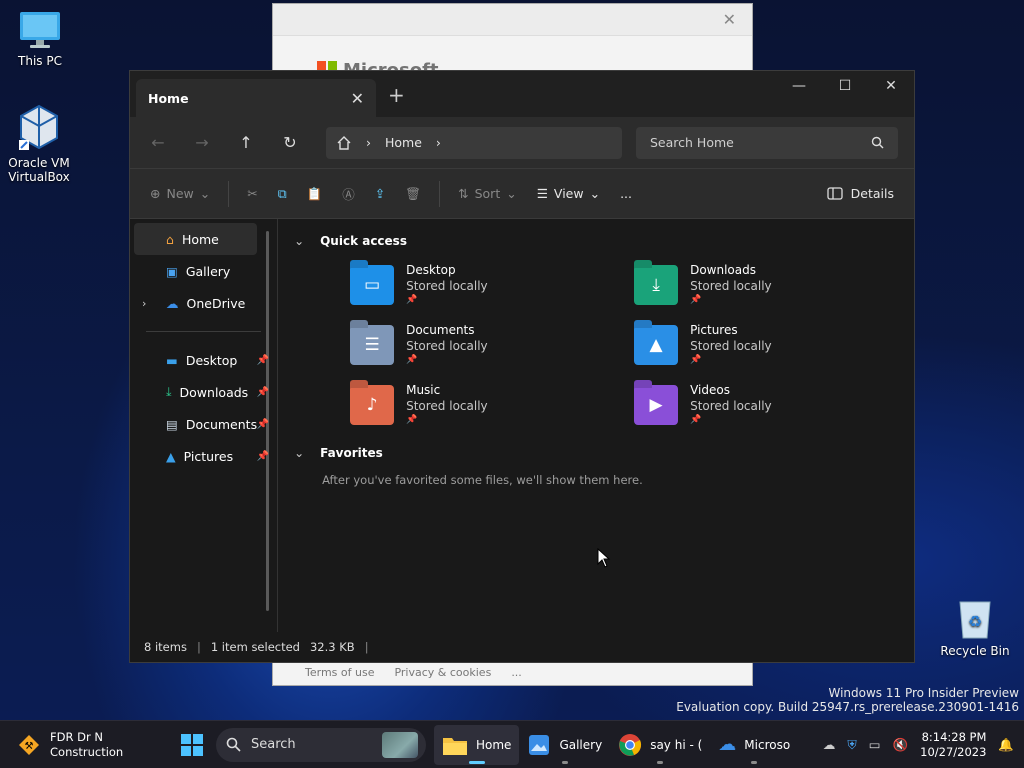 The image size is (1024, 768). What do you see at coordinates (656, 405) in the screenshot?
I see `videos-folder-icon: ▶` at bounding box center [656, 405].